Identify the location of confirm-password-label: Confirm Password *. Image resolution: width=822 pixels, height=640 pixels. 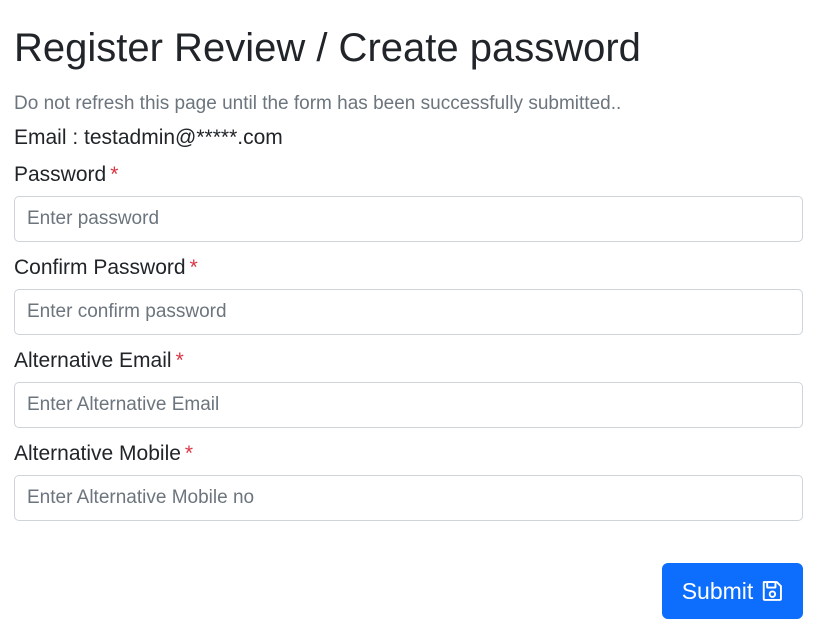
(106, 268).